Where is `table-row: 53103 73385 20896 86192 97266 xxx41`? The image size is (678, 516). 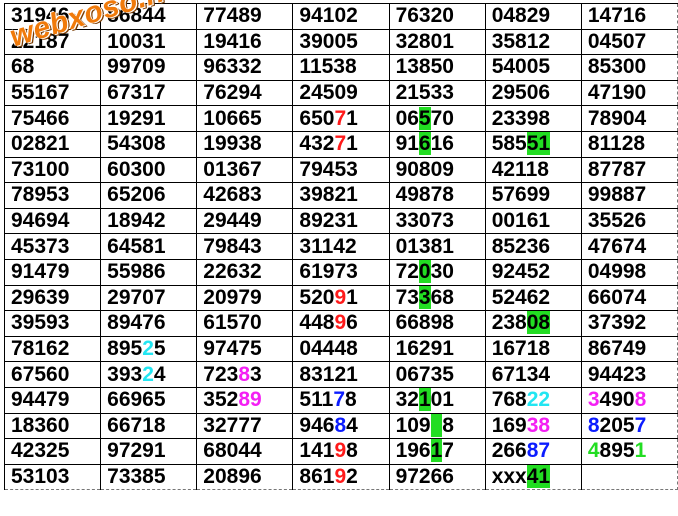
table-row: 53103 73385 20896 86192 97266 xxx41 is located at coordinates (340, 477).